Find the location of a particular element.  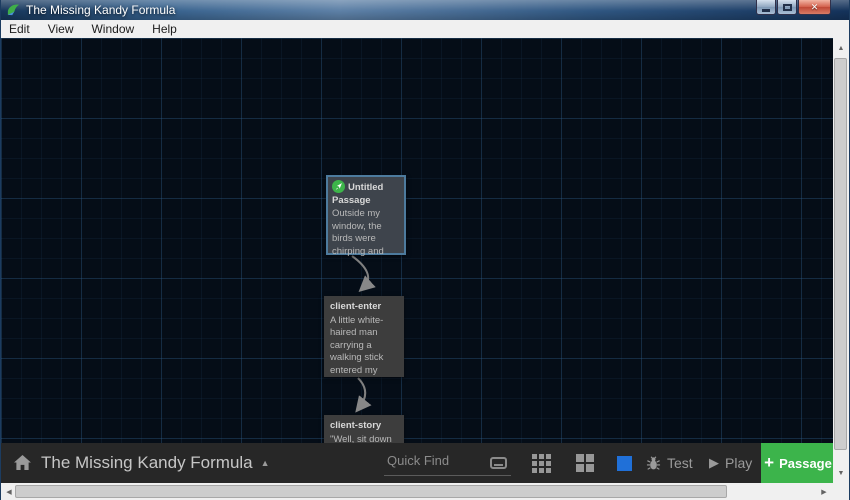

story-title: The Missing Kandy Formula is located at coordinates (147, 462).